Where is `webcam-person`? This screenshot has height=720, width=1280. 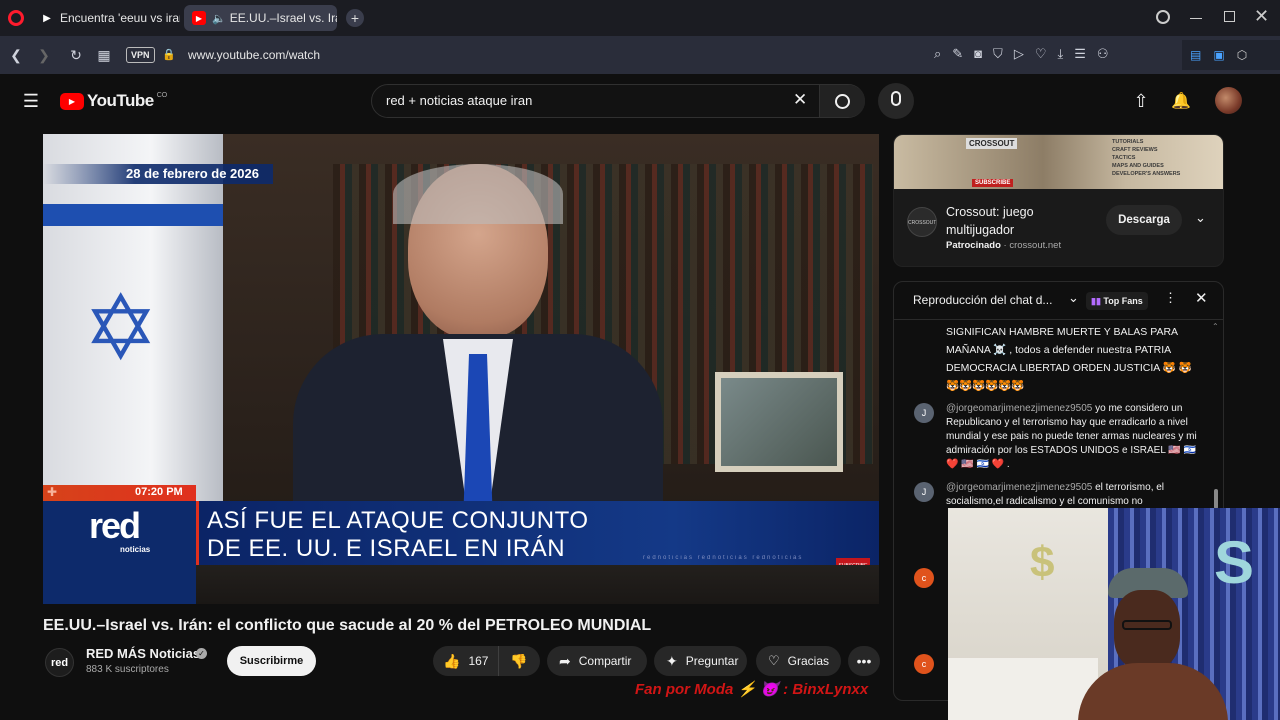
webcam-person is located at coordinates (1153, 644).